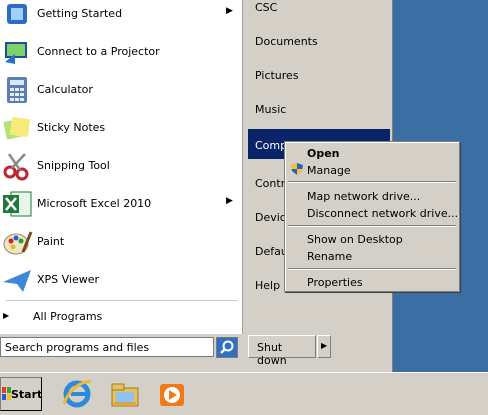  Describe the element at coordinates (372, 238) in the screenshot. I see `menu-item-show-on-desktop: Show on Desktop` at that location.